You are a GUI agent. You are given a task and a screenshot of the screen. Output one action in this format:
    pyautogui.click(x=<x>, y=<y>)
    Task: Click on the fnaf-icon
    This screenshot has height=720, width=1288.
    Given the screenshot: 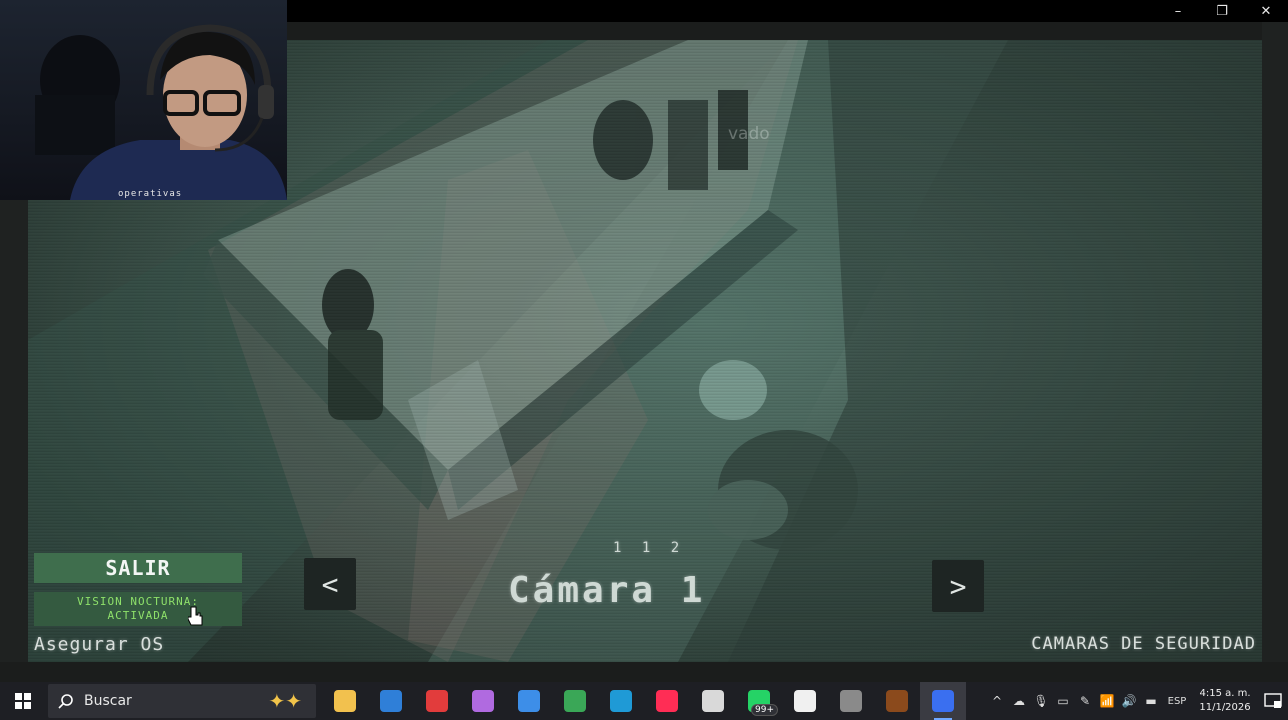 What is the action you would take?
    pyautogui.click(x=897, y=701)
    